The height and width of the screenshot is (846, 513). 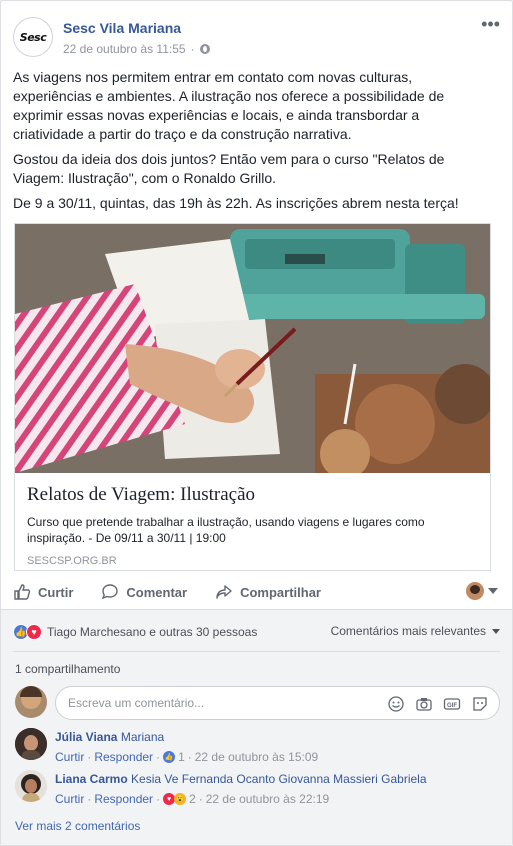 What do you see at coordinates (86, 737) in the screenshot?
I see `comment-author: Júlia Viana` at bounding box center [86, 737].